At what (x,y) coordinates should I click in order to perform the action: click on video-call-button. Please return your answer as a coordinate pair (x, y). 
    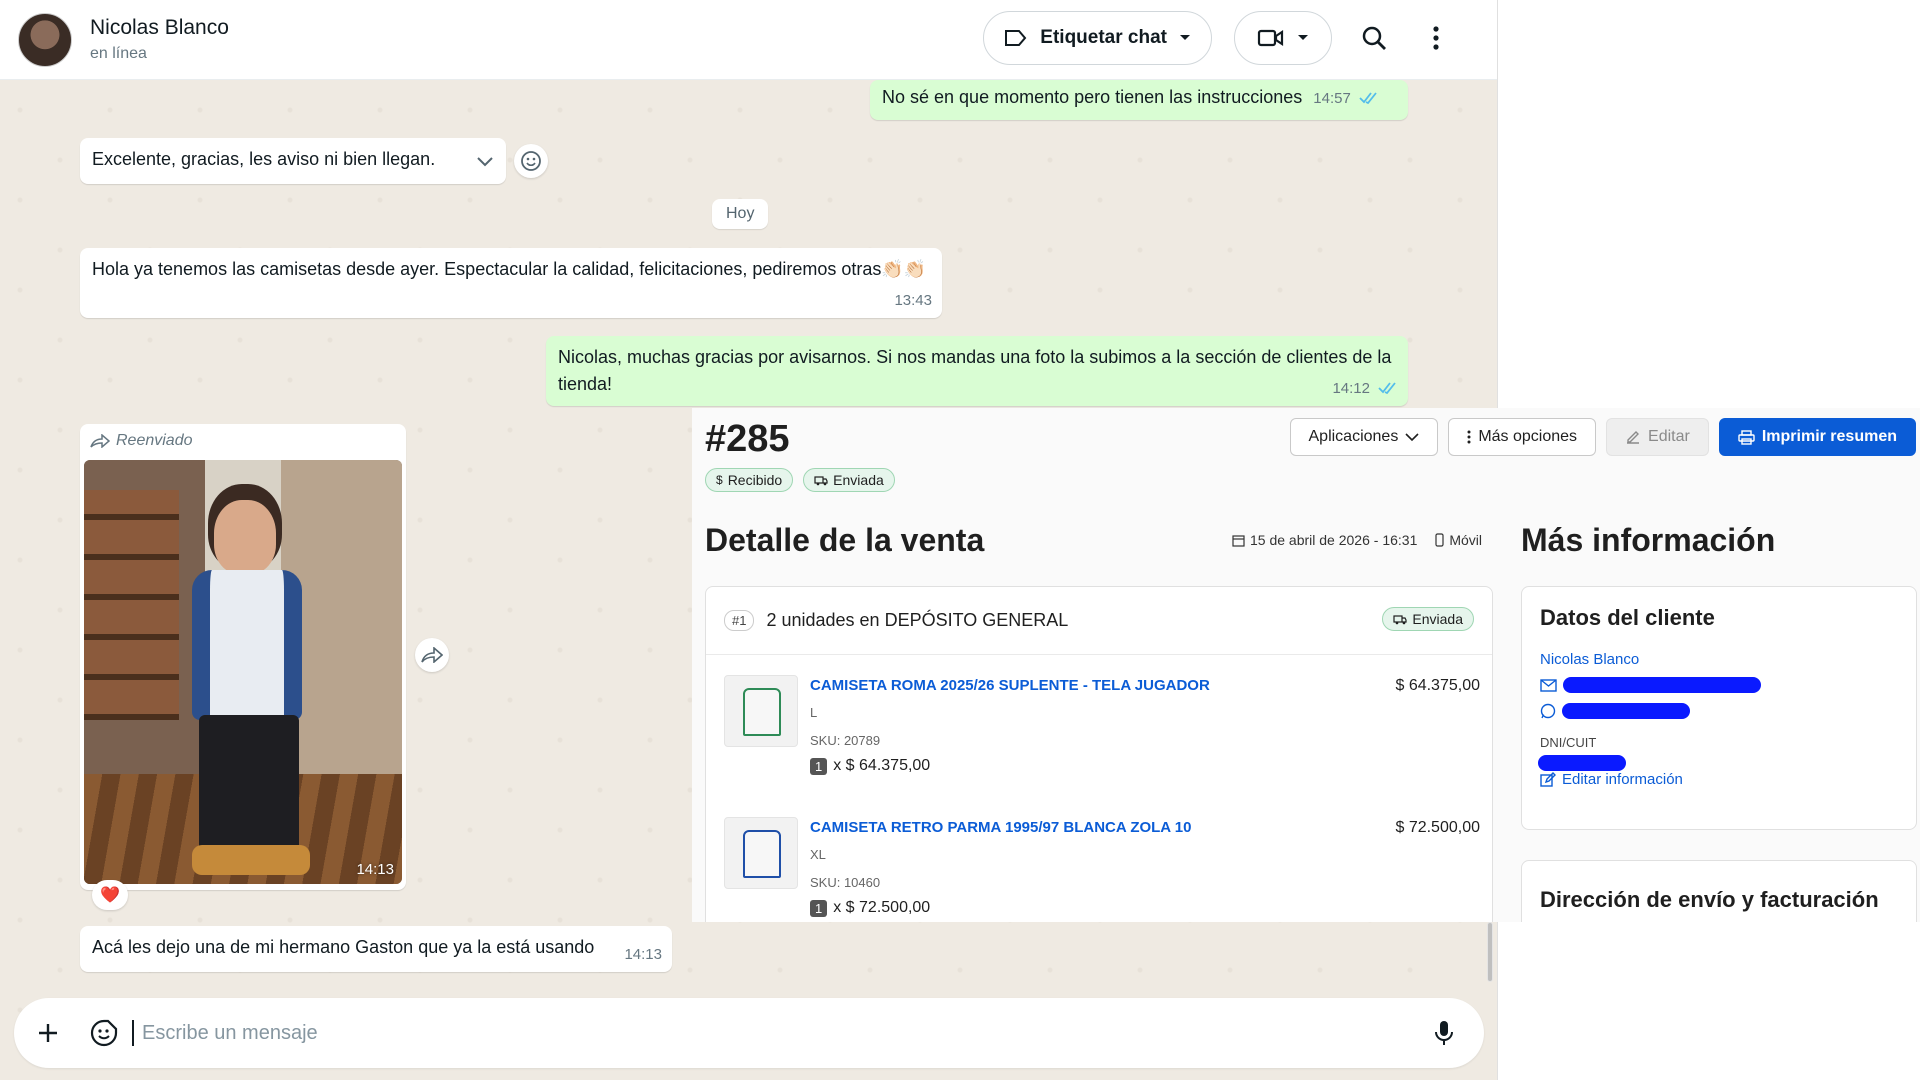
    Looking at the image, I should click on (1283, 38).